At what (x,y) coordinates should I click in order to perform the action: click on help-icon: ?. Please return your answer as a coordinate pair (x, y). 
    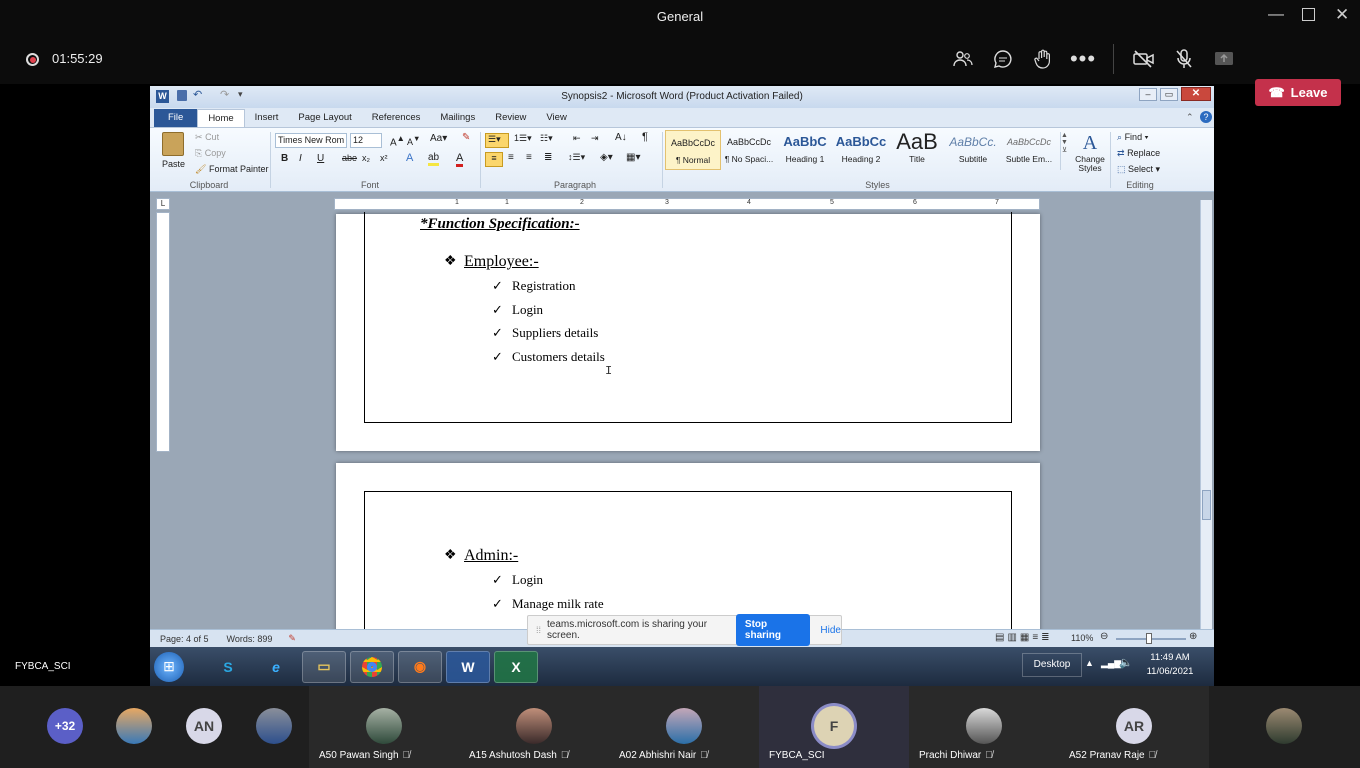
    Looking at the image, I should click on (1206, 117).